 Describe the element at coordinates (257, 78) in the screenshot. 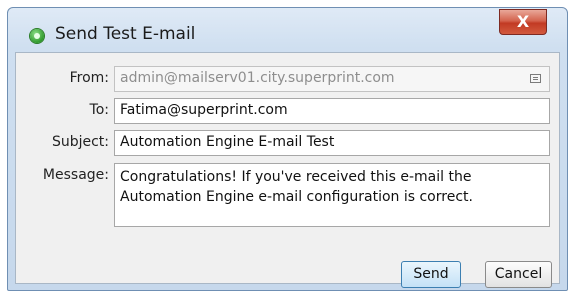

I see `from-value: admin@mailserv01.city.superprint.com` at that location.